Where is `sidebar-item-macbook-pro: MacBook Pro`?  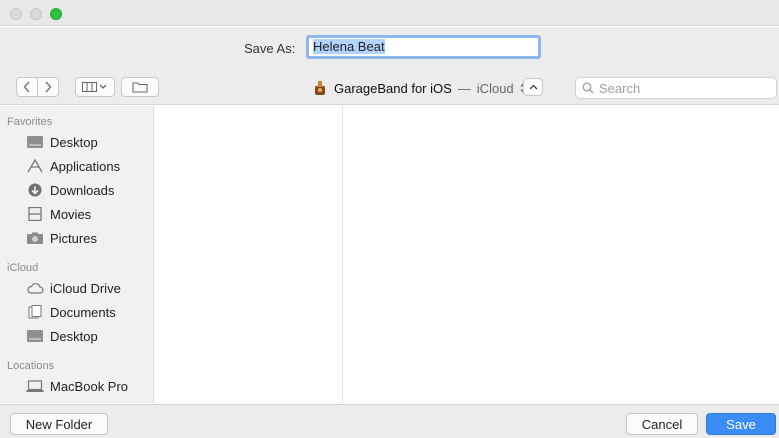 sidebar-item-macbook-pro: MacBook Pro is located at coordinates (77, 386).